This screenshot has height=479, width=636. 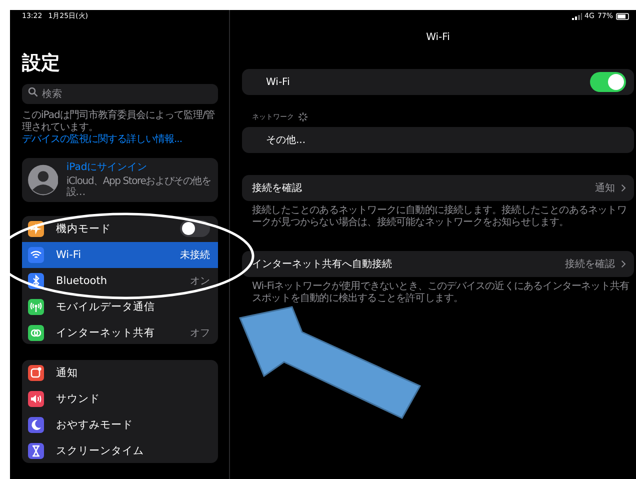 What do you see at coordinates (100, 451) in the screenshot?
I see `item-label: スクリーンタイム` at bounding box center [100, 451].